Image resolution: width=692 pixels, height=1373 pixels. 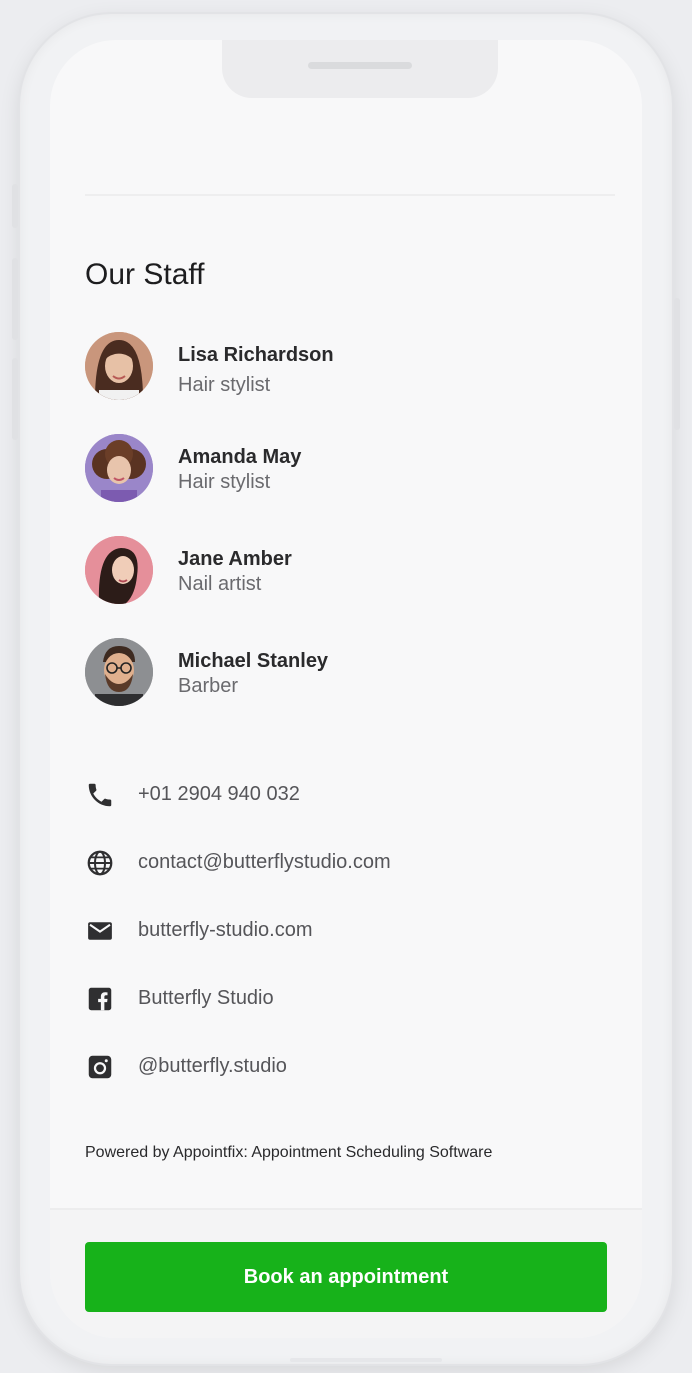 What do you see at coordinates (240, 457) in the screenshot?
I see `staff-name: Amanda May` at bounding box center [240, 457].